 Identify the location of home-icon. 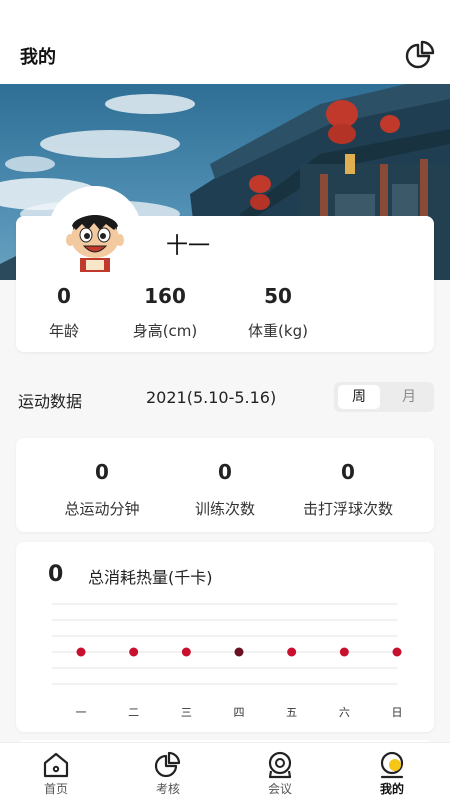
(56, 765).